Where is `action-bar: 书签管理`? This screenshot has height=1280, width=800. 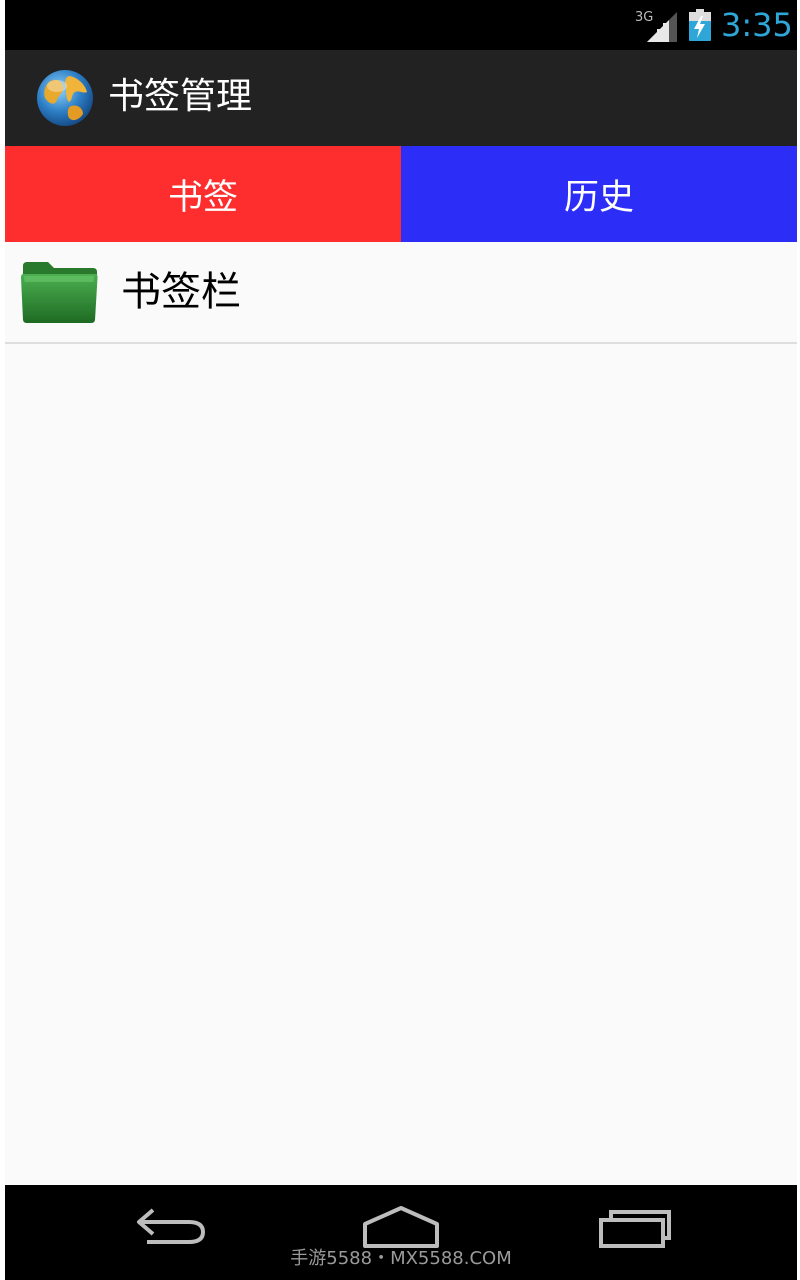
action-bar: 书签管理 is located at coordinates (401, 98).